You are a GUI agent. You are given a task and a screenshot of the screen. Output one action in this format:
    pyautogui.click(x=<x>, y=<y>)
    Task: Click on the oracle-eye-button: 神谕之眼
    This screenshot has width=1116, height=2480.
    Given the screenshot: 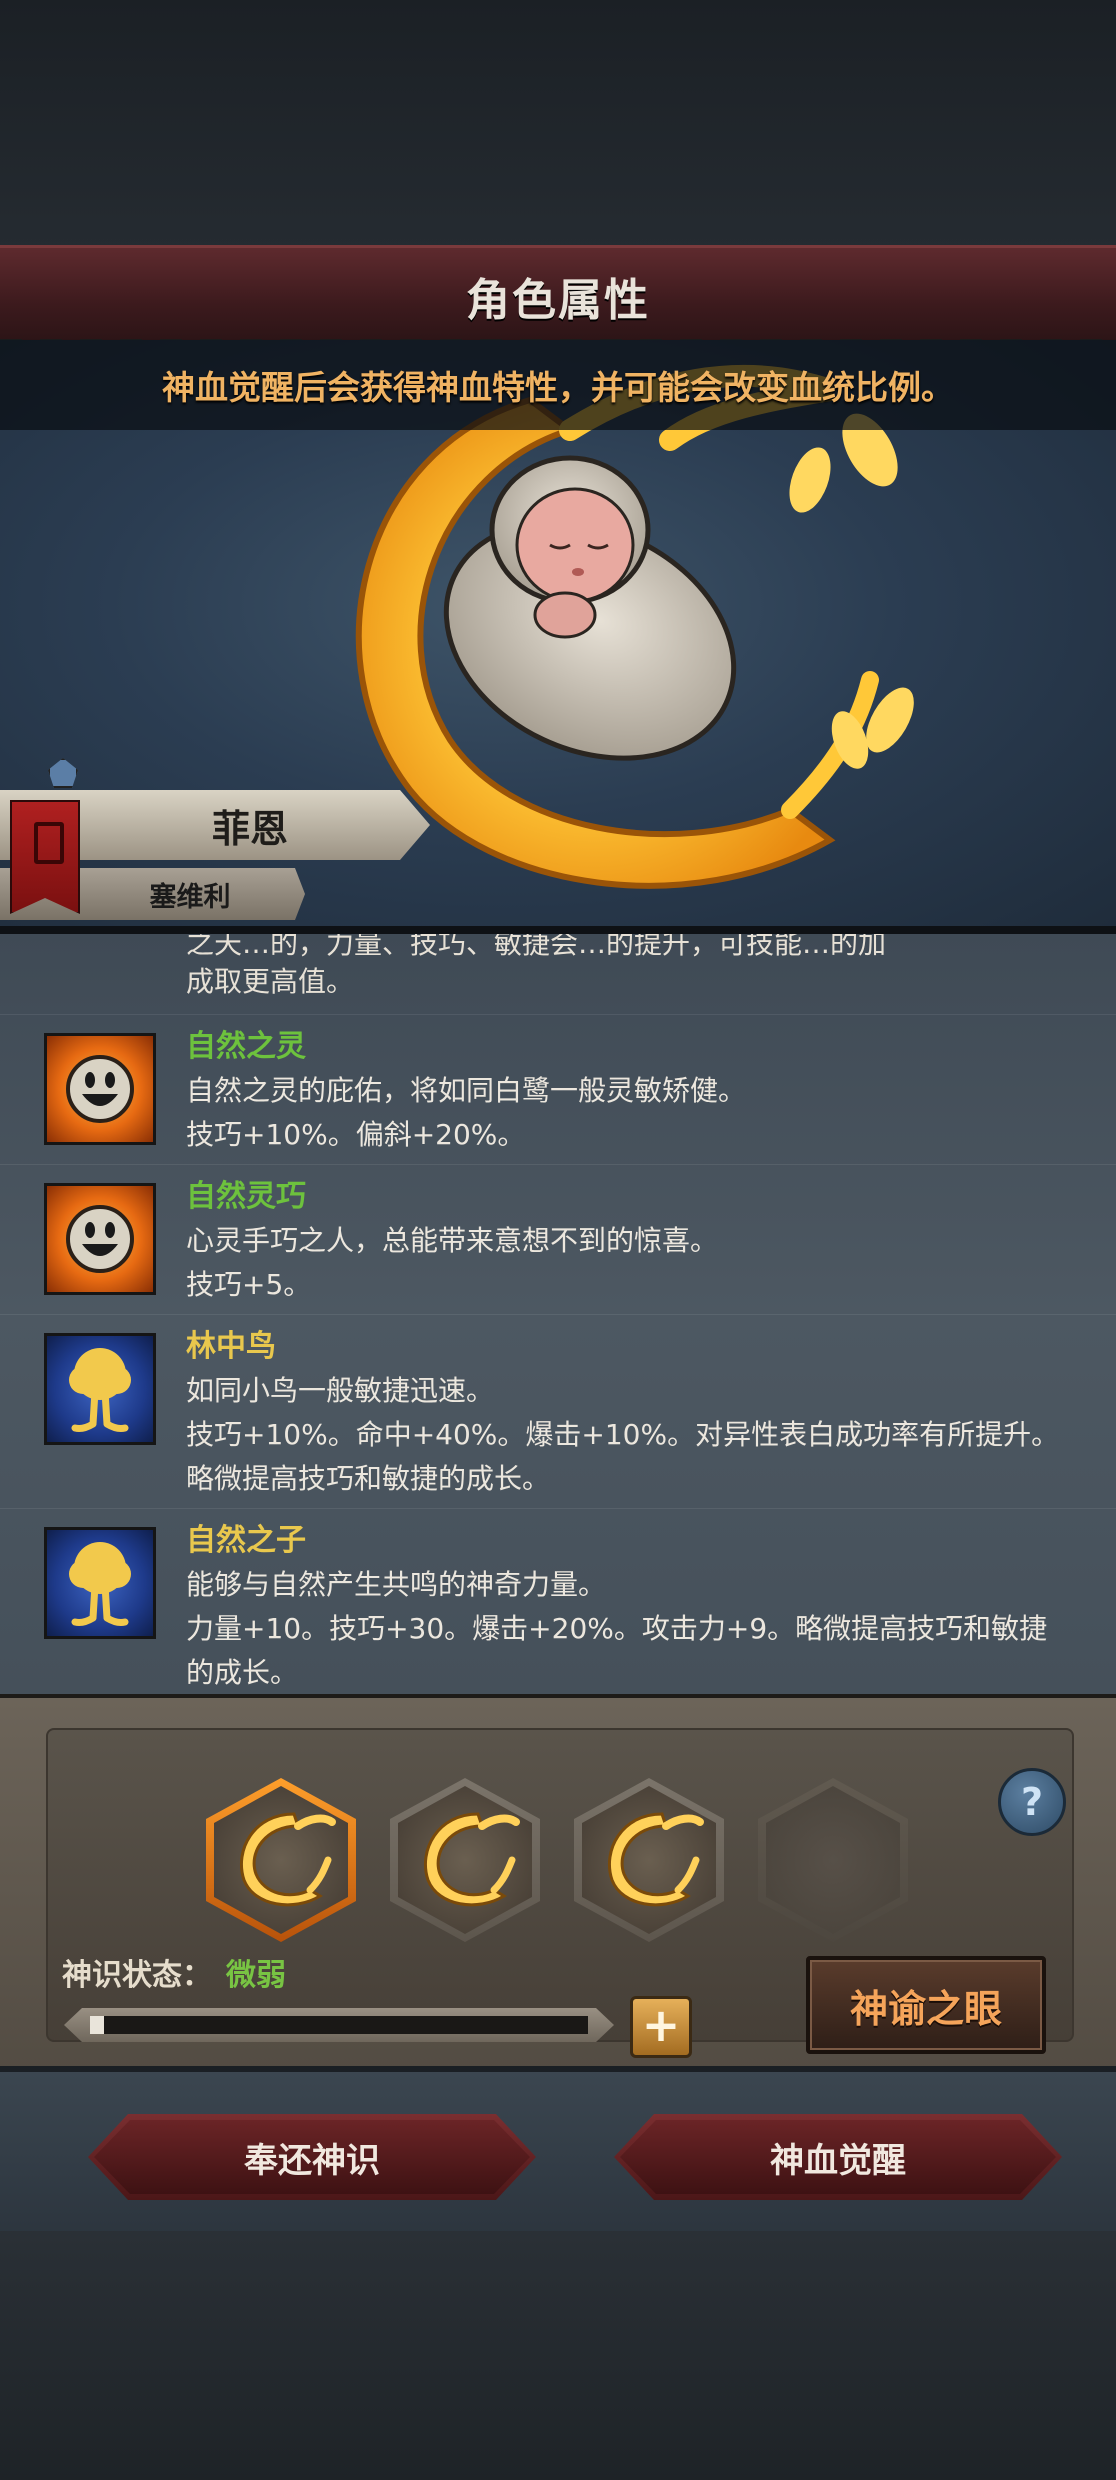 What is the action you would take?
    pyautogui.click(x=926, y=2005)
    